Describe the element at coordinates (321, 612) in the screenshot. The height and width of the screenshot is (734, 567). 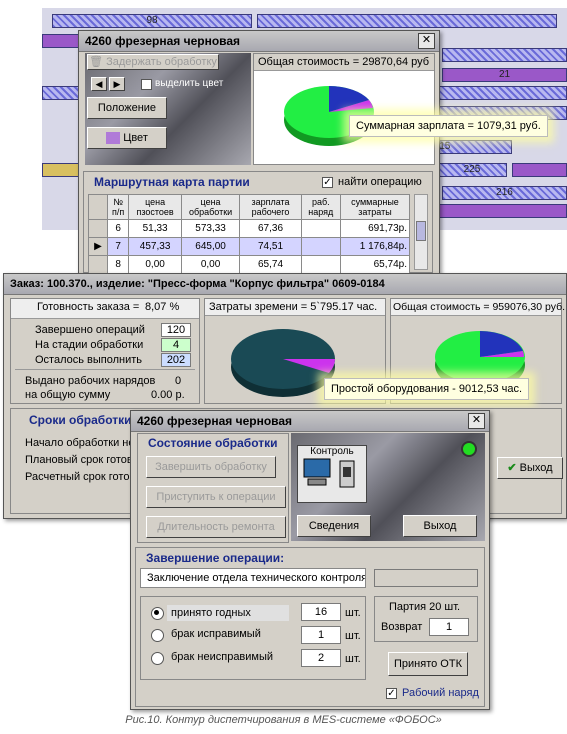
I see `accepted-input: 16` at that location.